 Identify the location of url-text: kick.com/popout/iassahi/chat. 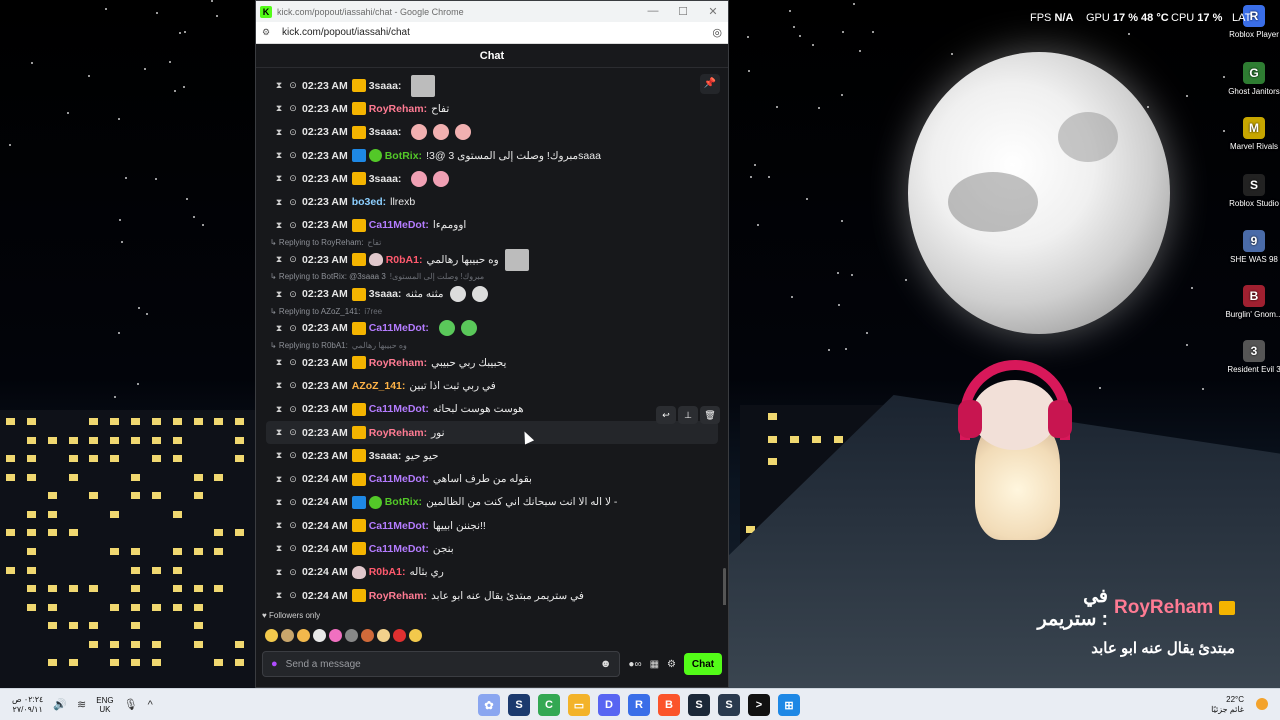
(497, 32).